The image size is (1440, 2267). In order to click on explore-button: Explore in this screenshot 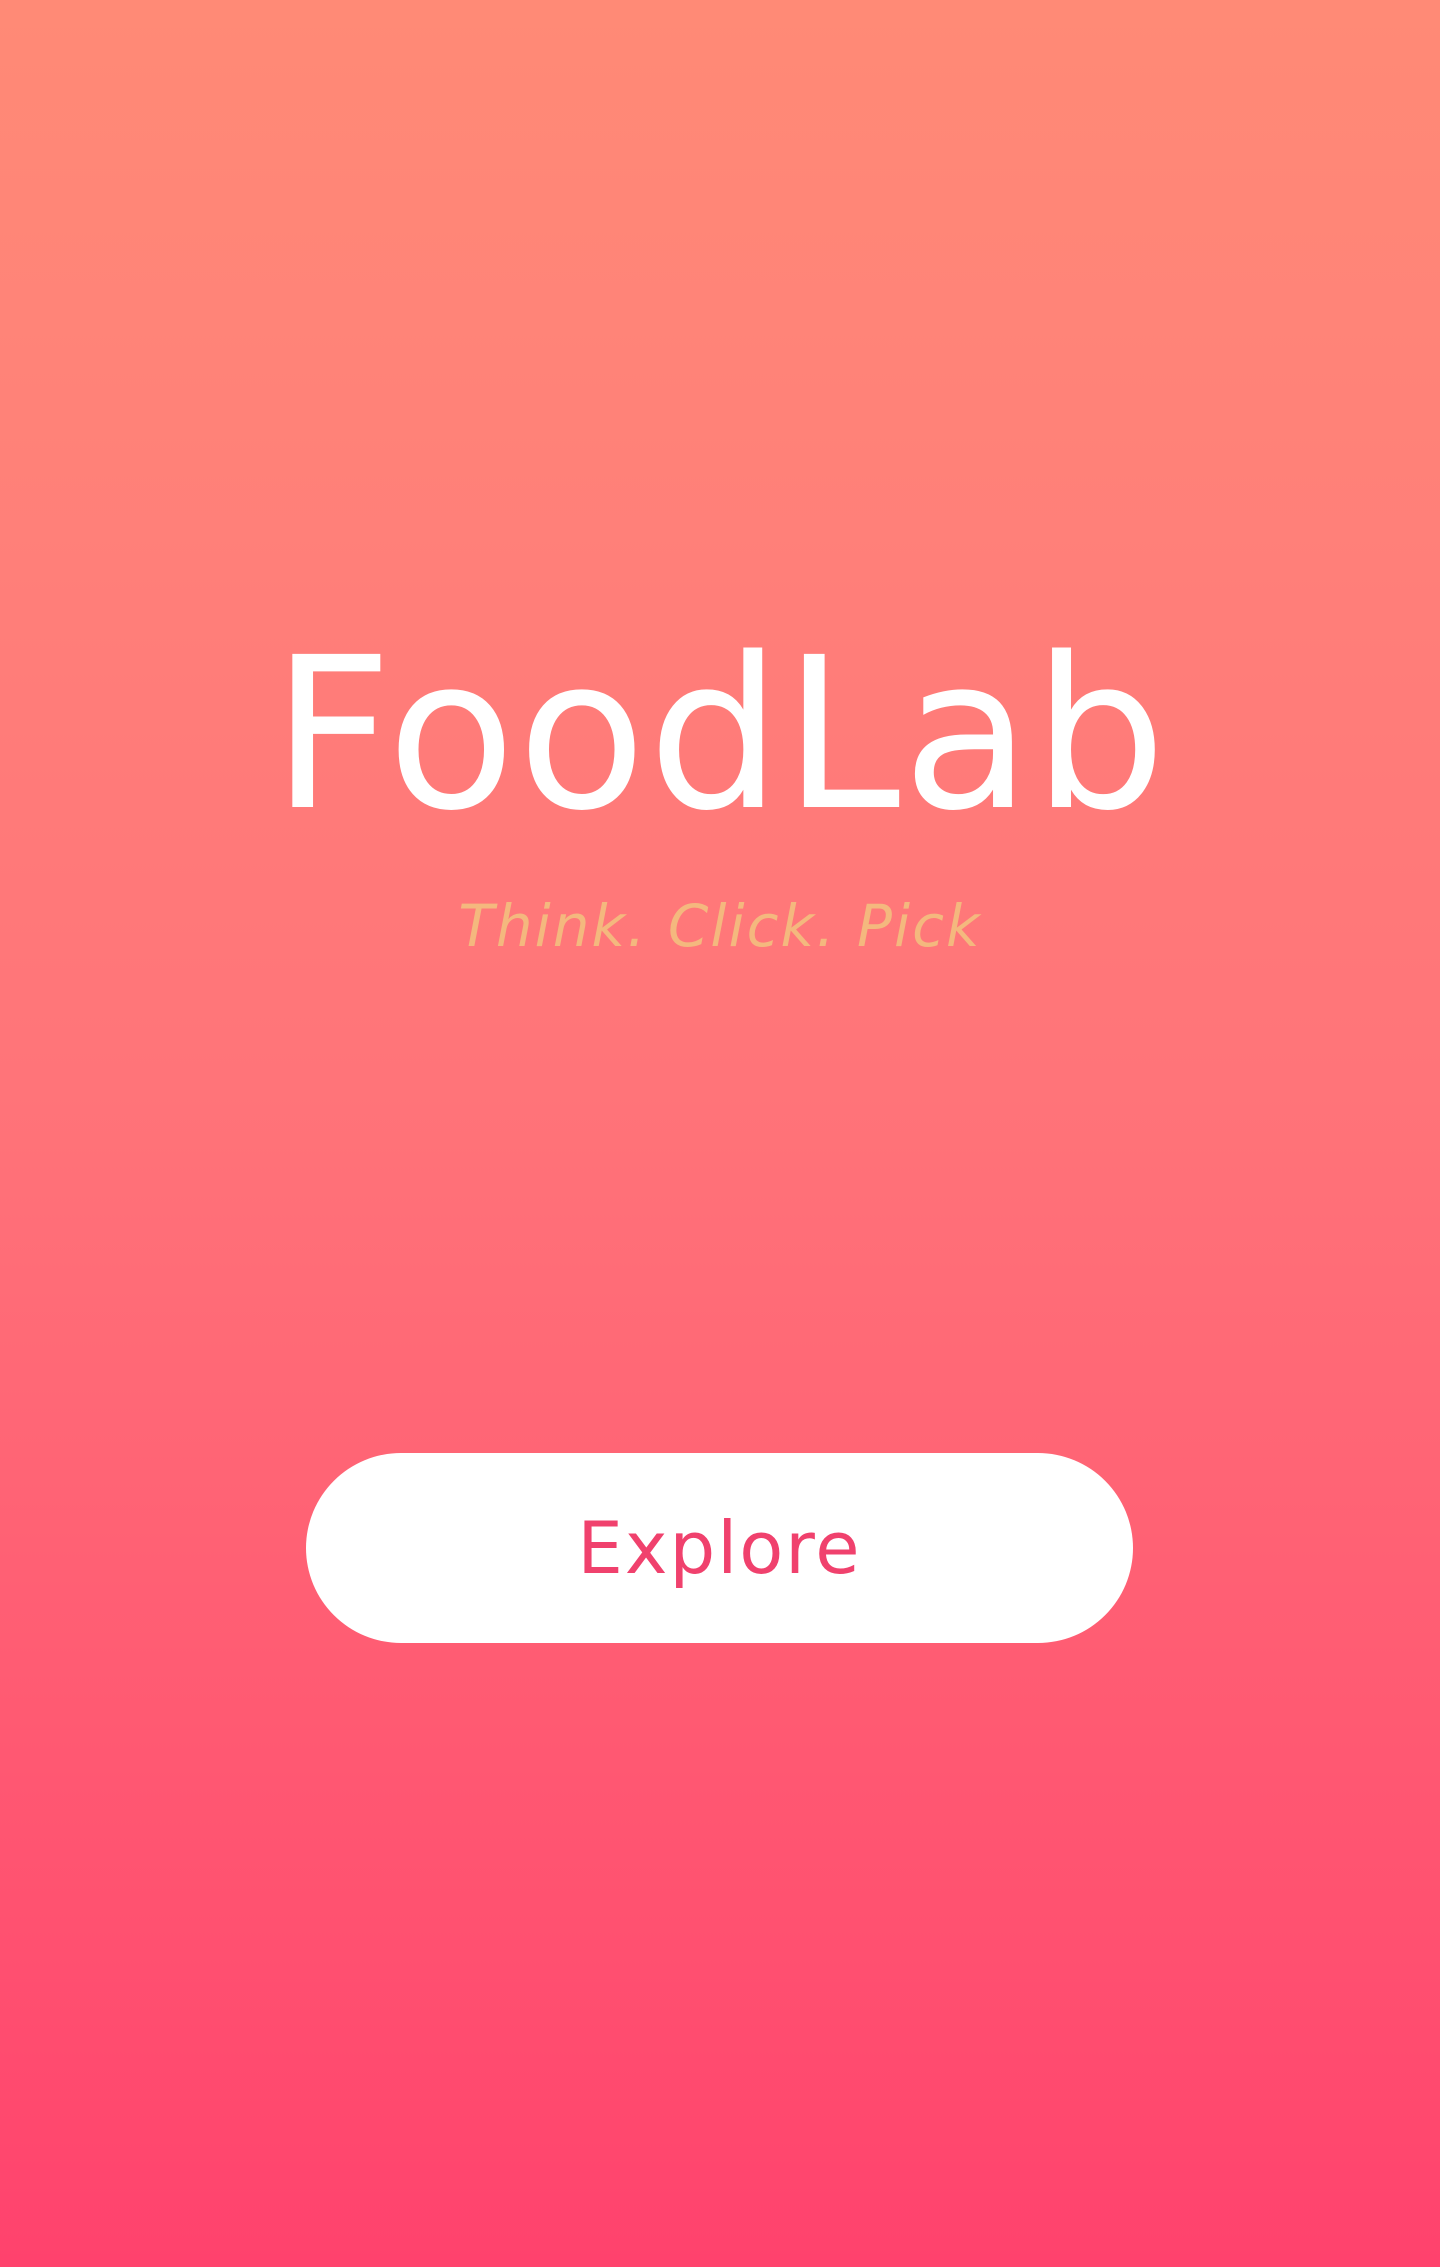, I will do `click(719, 1548)`.